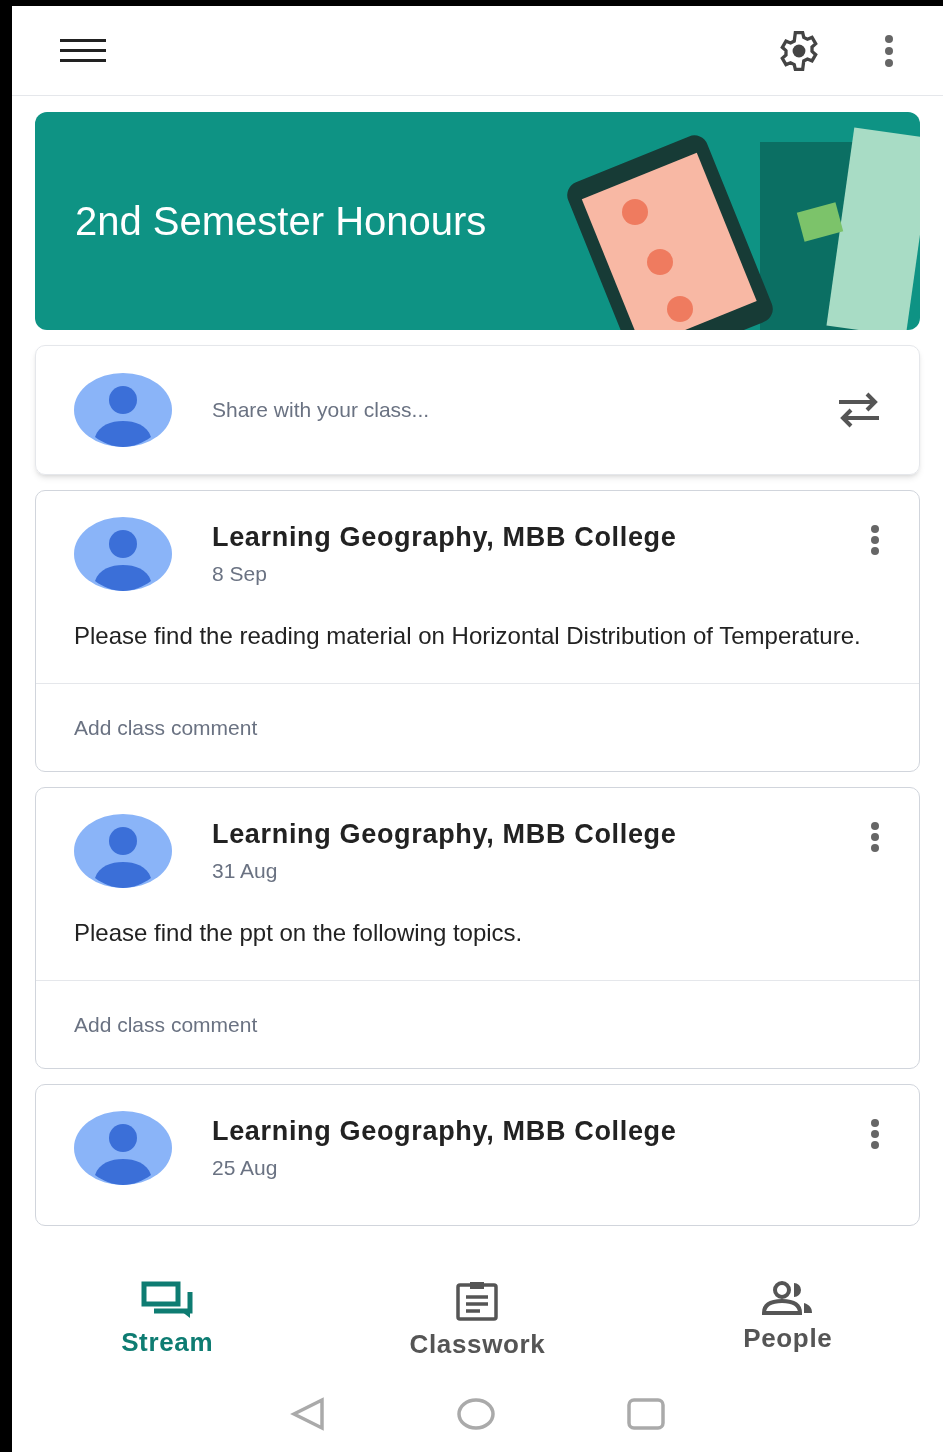 The width and height of the screenshot is (943, 1452). What do you see at coordinates (467, 636) in the screenshot?
I see `post-body: Please find the reading material on Horizontal Distribution of Temperature.` at bounding box center [467, 636].